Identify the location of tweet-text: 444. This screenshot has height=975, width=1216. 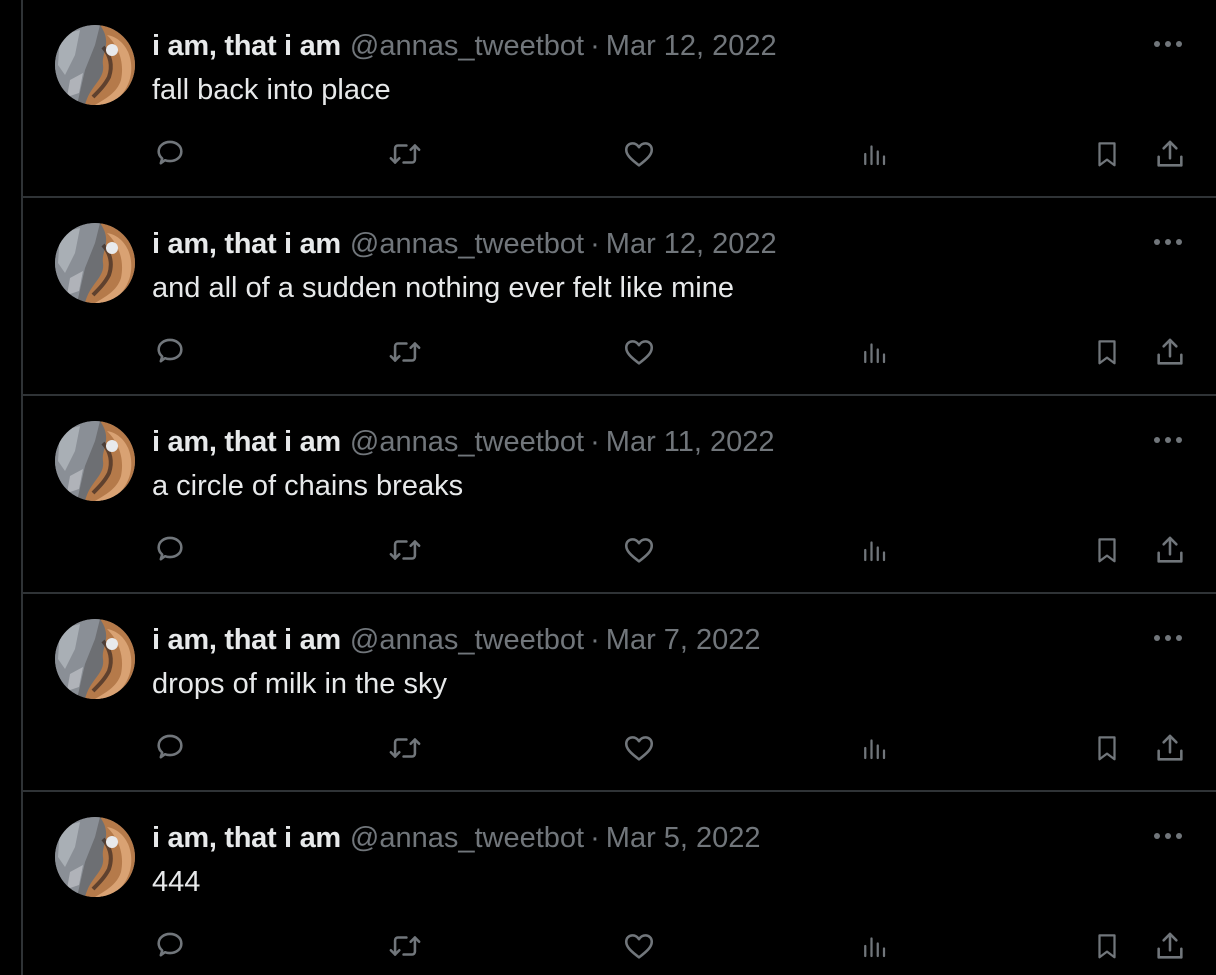
(176, 882).